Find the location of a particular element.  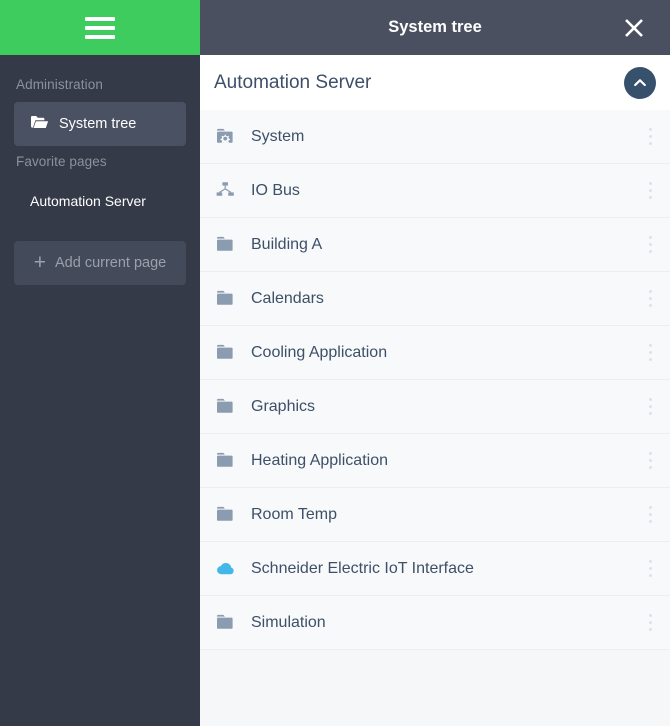

tree-row-label: Calendars is located at coordinates (287, 298).